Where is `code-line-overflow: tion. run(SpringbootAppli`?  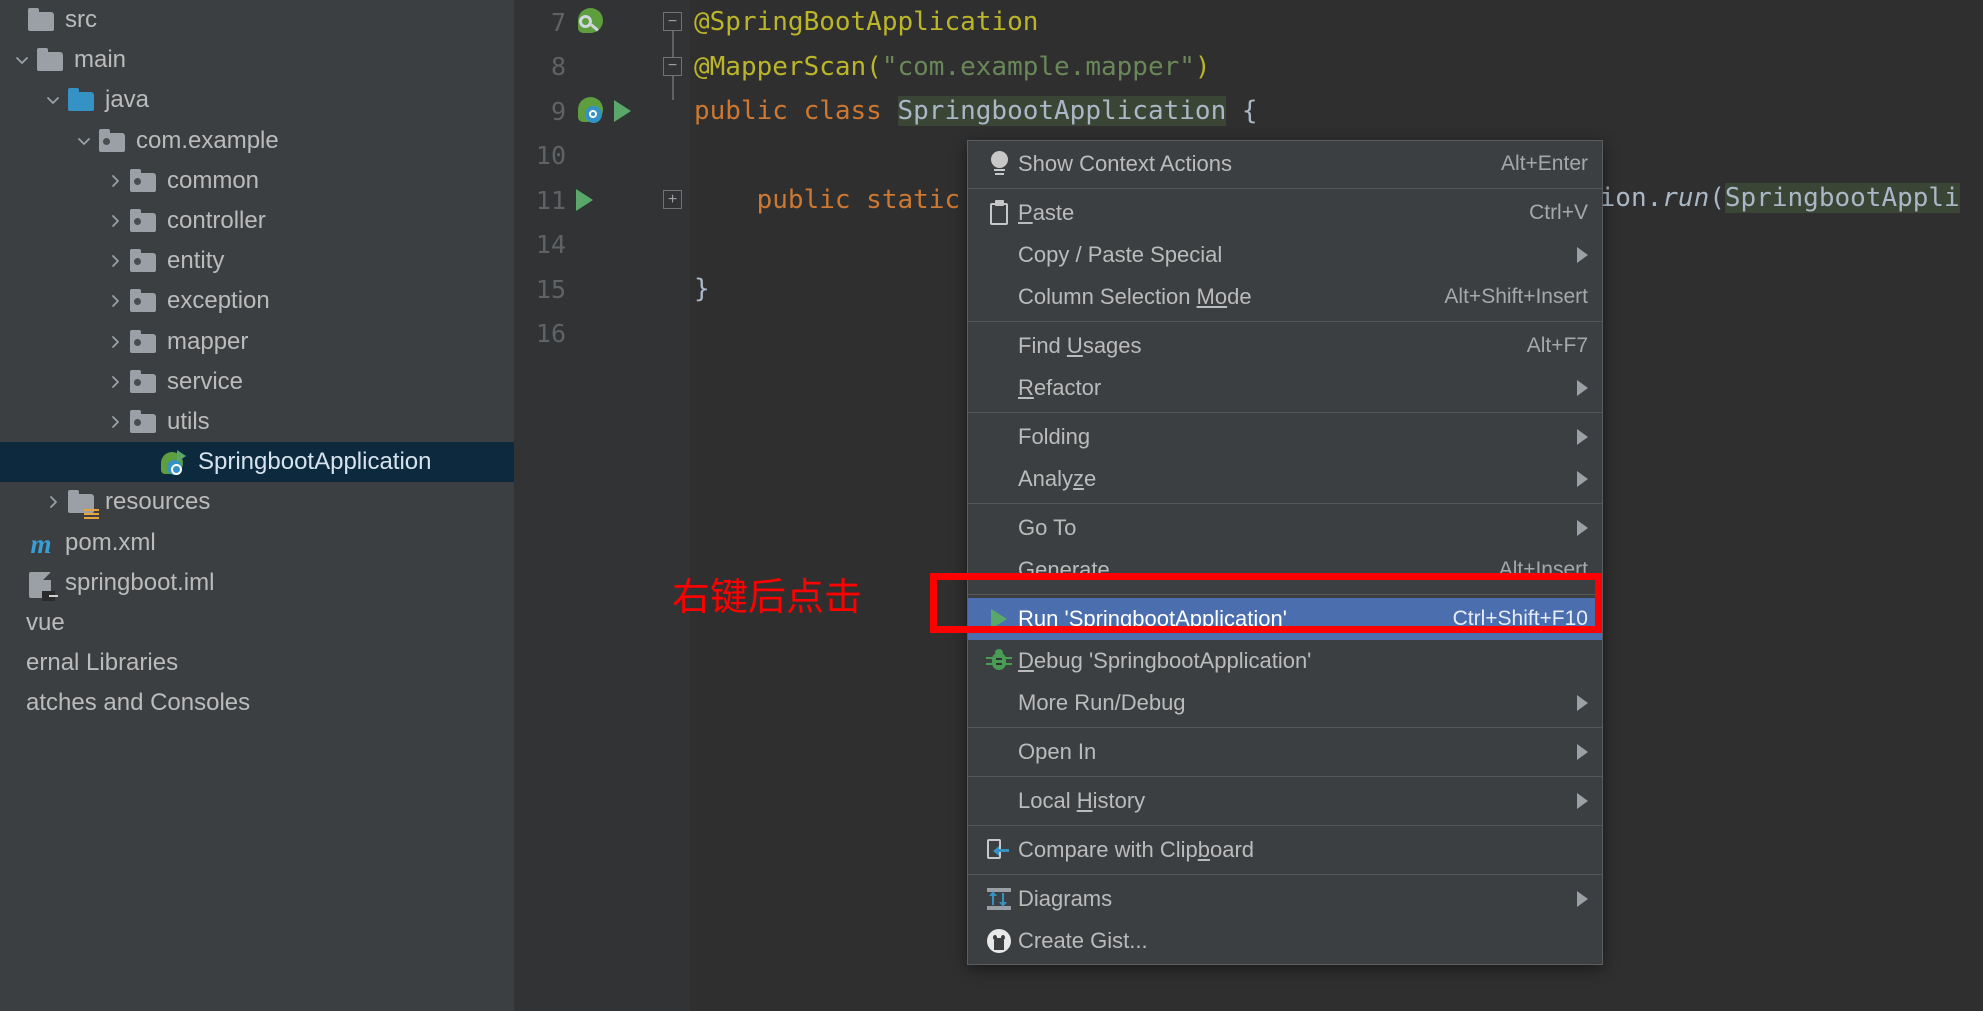 code-line-overflow: tion. run(SpringbootAppli is located at coordinates (1772, 198).